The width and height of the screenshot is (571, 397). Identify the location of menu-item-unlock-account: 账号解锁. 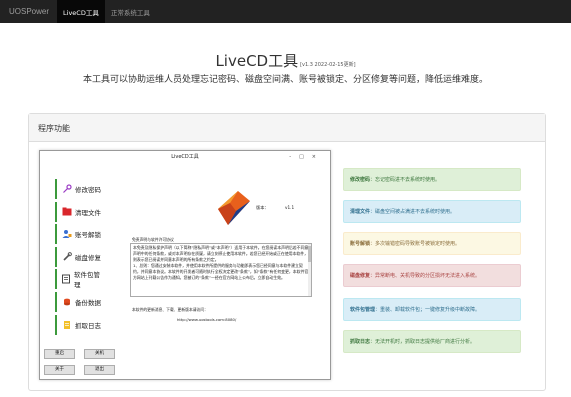
(79, 234).